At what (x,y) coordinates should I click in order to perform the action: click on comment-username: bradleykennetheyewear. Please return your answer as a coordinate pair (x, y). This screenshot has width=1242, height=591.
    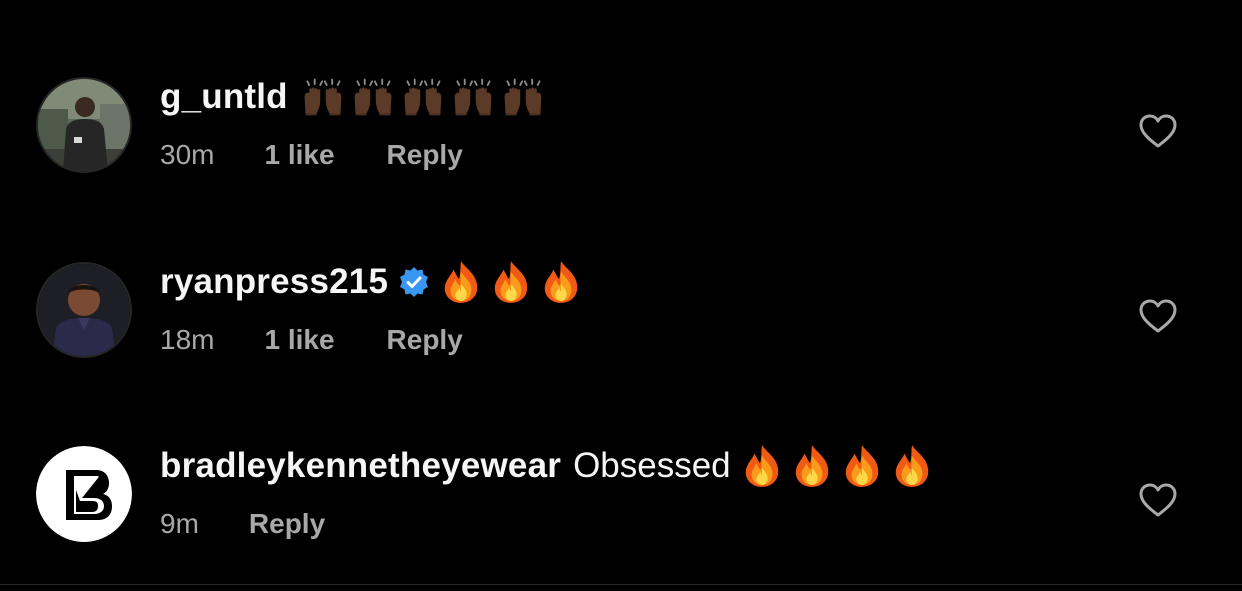
    Looking at the image, I should click on (360, 466).